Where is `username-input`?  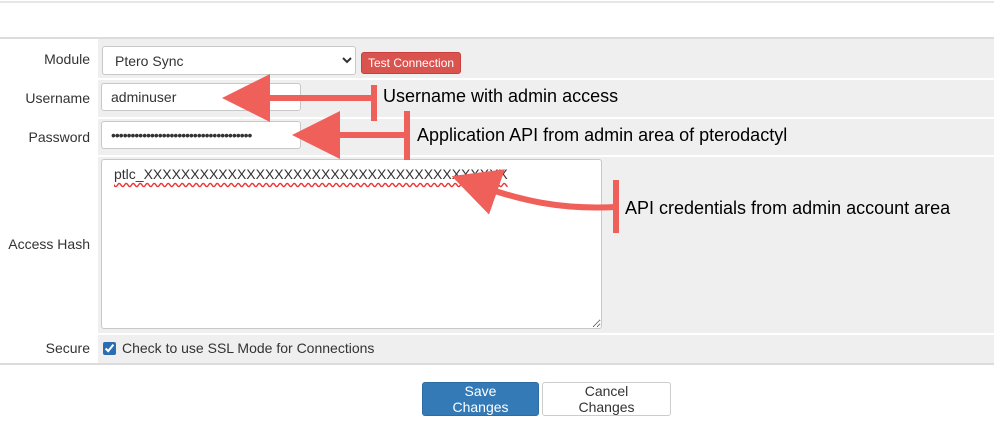
username-input is located at coordinates (201, 97).